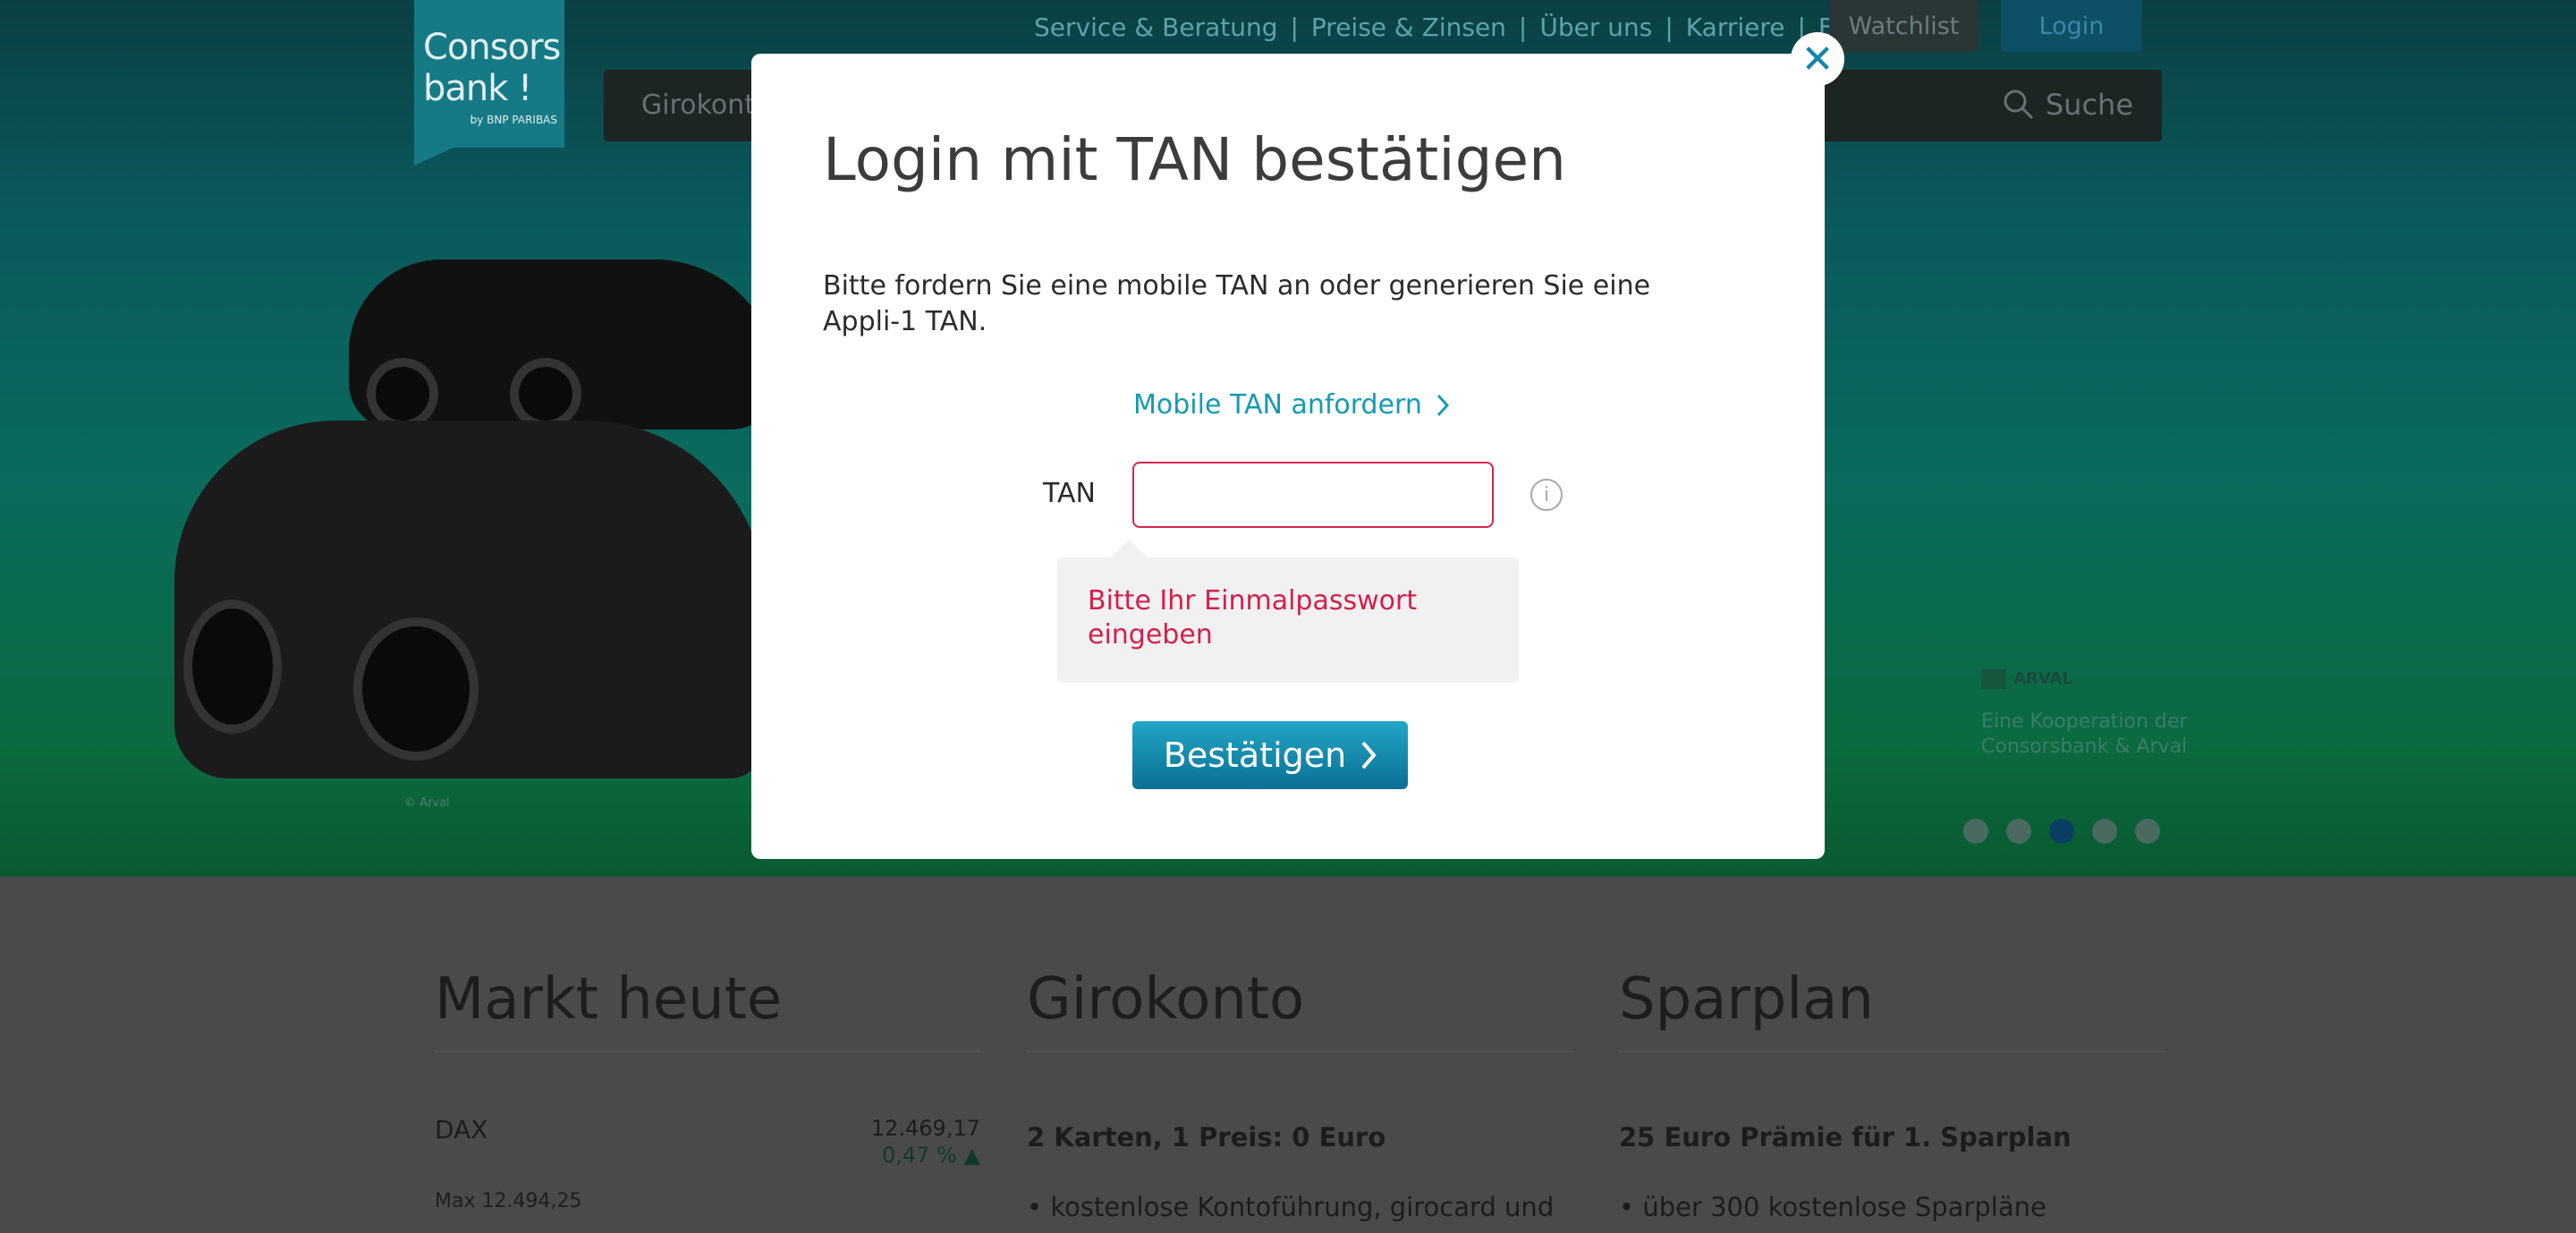  Describe the element at coordinates (1546, 495) in the screenshot. I see `info-icon: i` at that location.